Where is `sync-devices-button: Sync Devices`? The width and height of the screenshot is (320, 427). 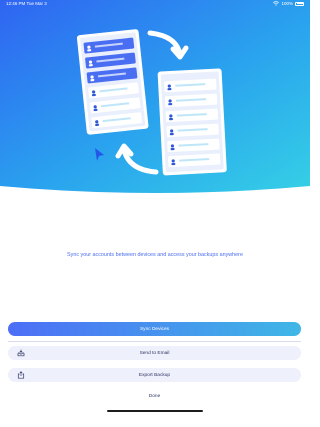
sync-devices-button: Sync Devices is located at coordinates (154, 329).